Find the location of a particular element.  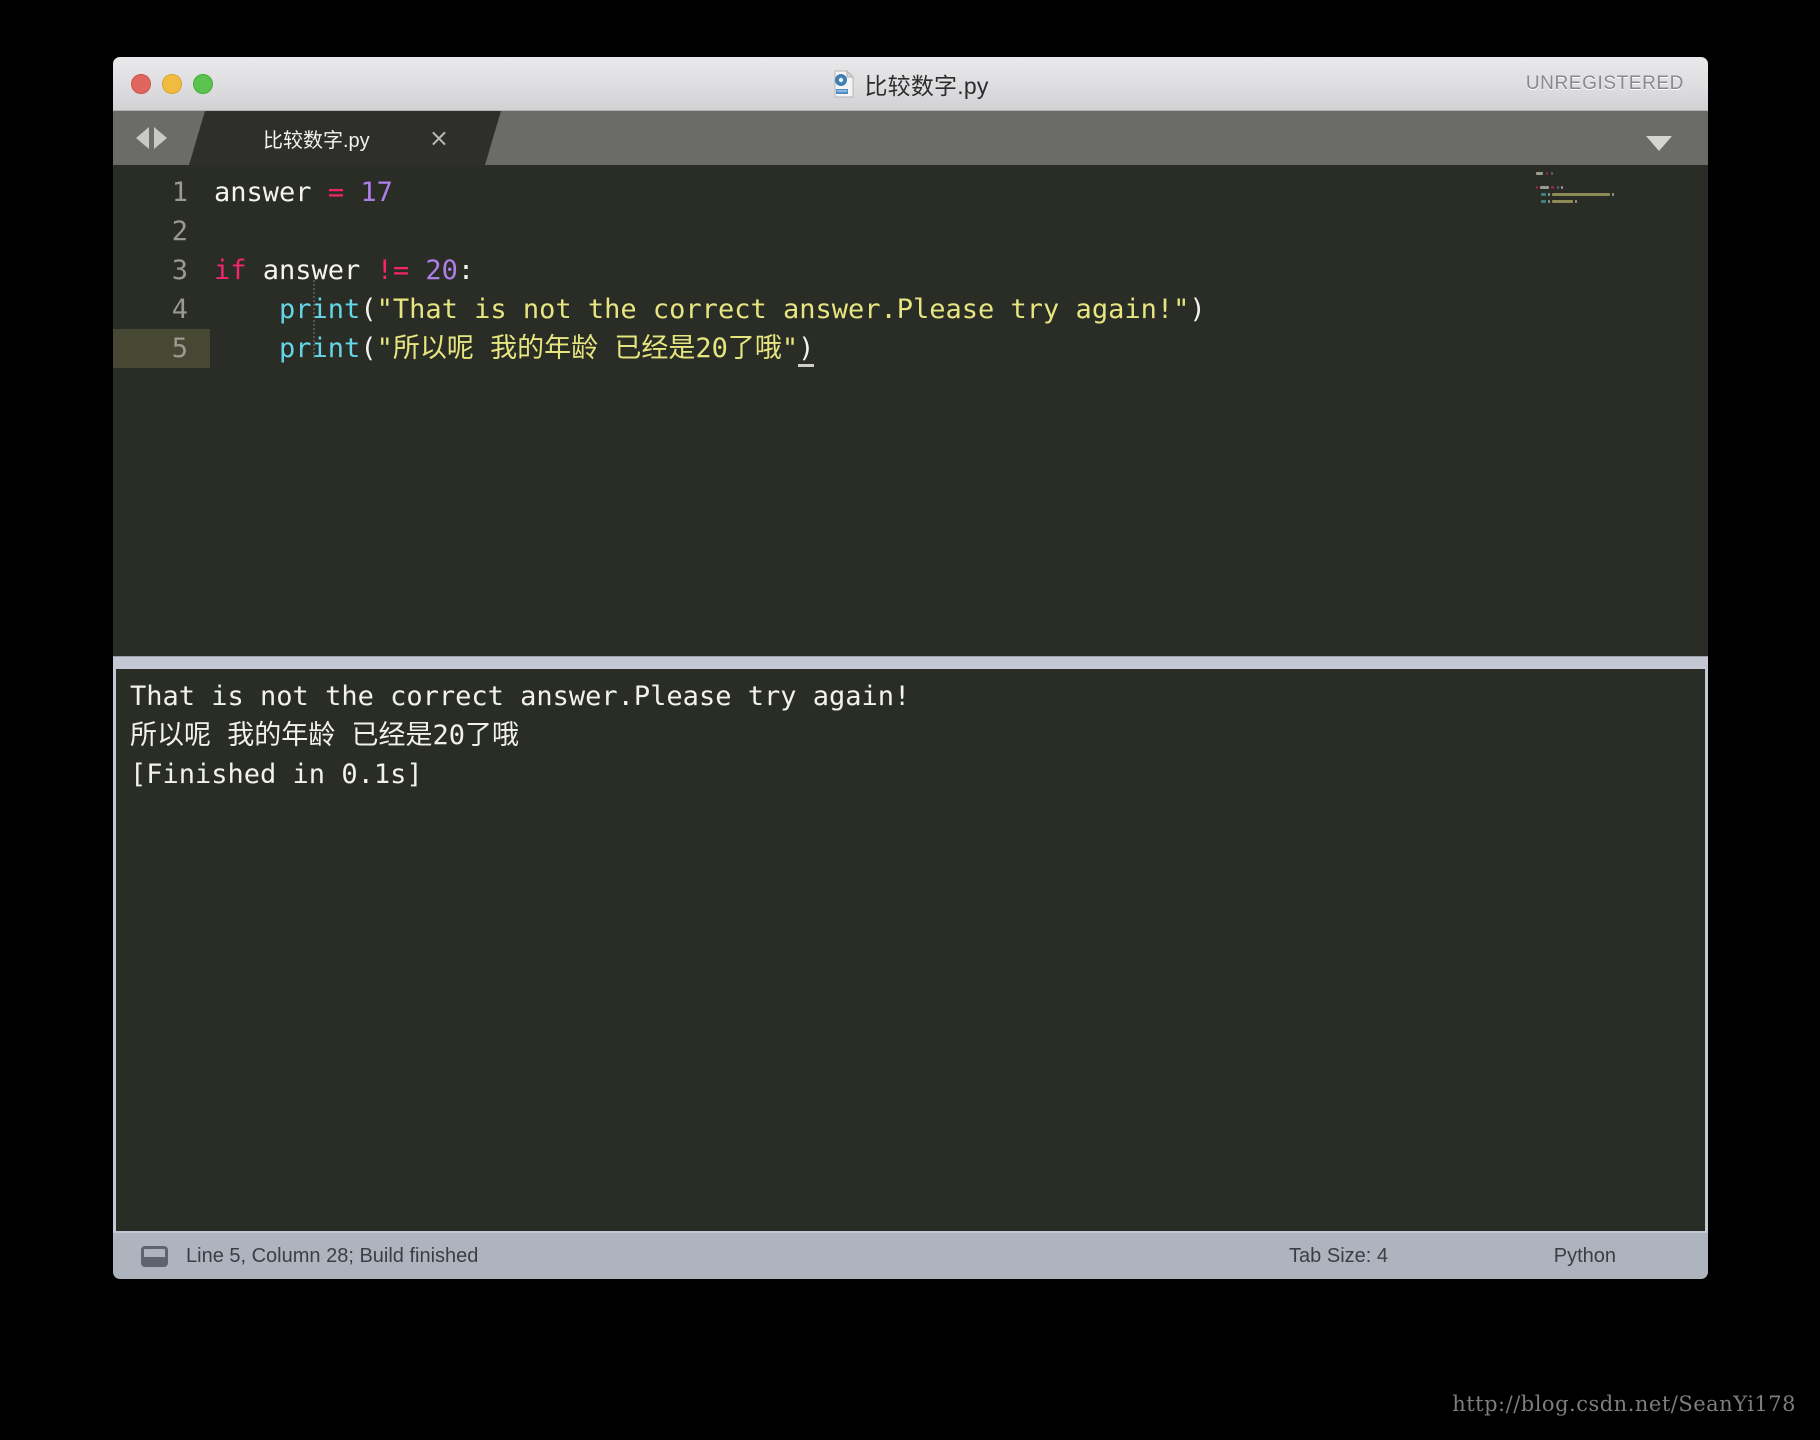

line-number: 2 is located at coordinates (179, 231).